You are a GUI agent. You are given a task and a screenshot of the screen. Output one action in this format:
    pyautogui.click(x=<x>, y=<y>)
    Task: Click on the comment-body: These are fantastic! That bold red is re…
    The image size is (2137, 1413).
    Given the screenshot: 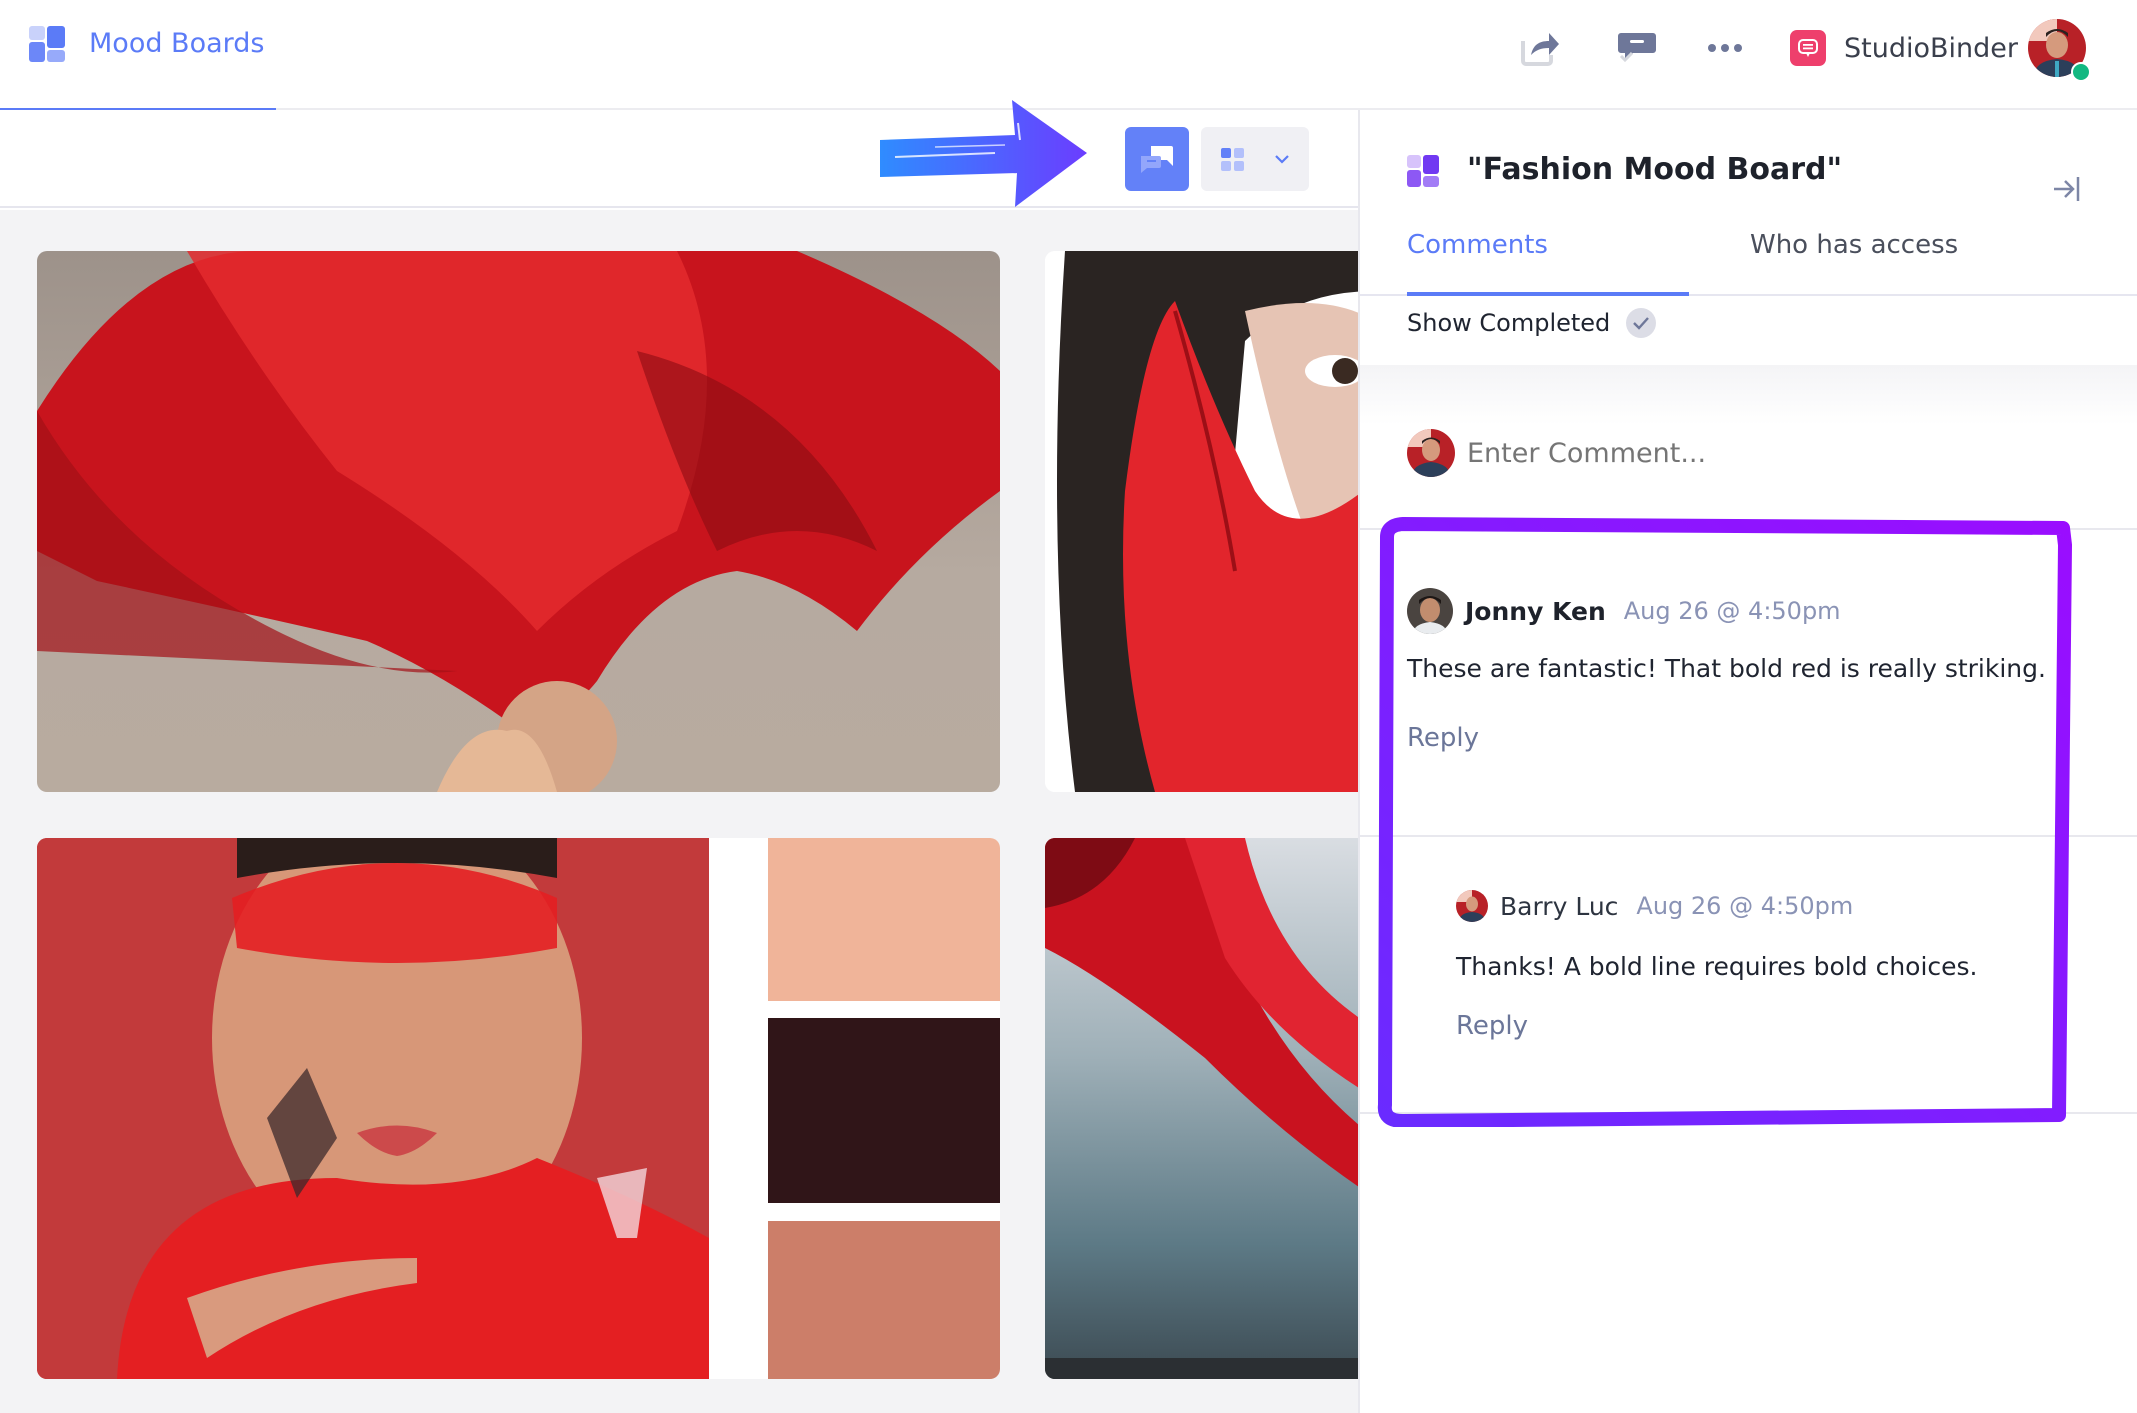 What is the action you would take?
    pyautogui.click(x=1726, y=668)
    